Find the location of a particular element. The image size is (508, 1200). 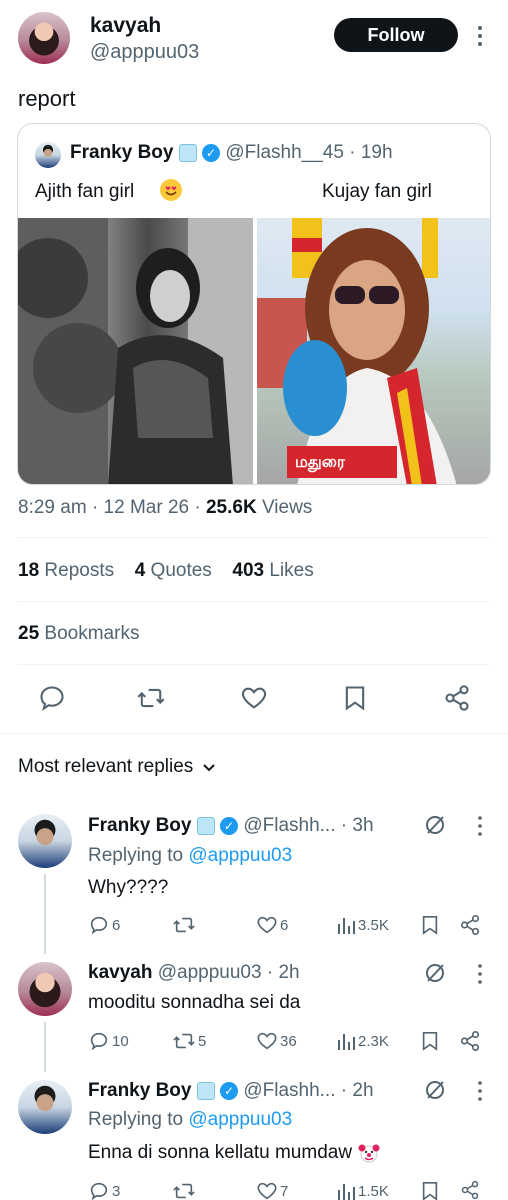

views-count: 25.6K is located at coordinates (231, 507).